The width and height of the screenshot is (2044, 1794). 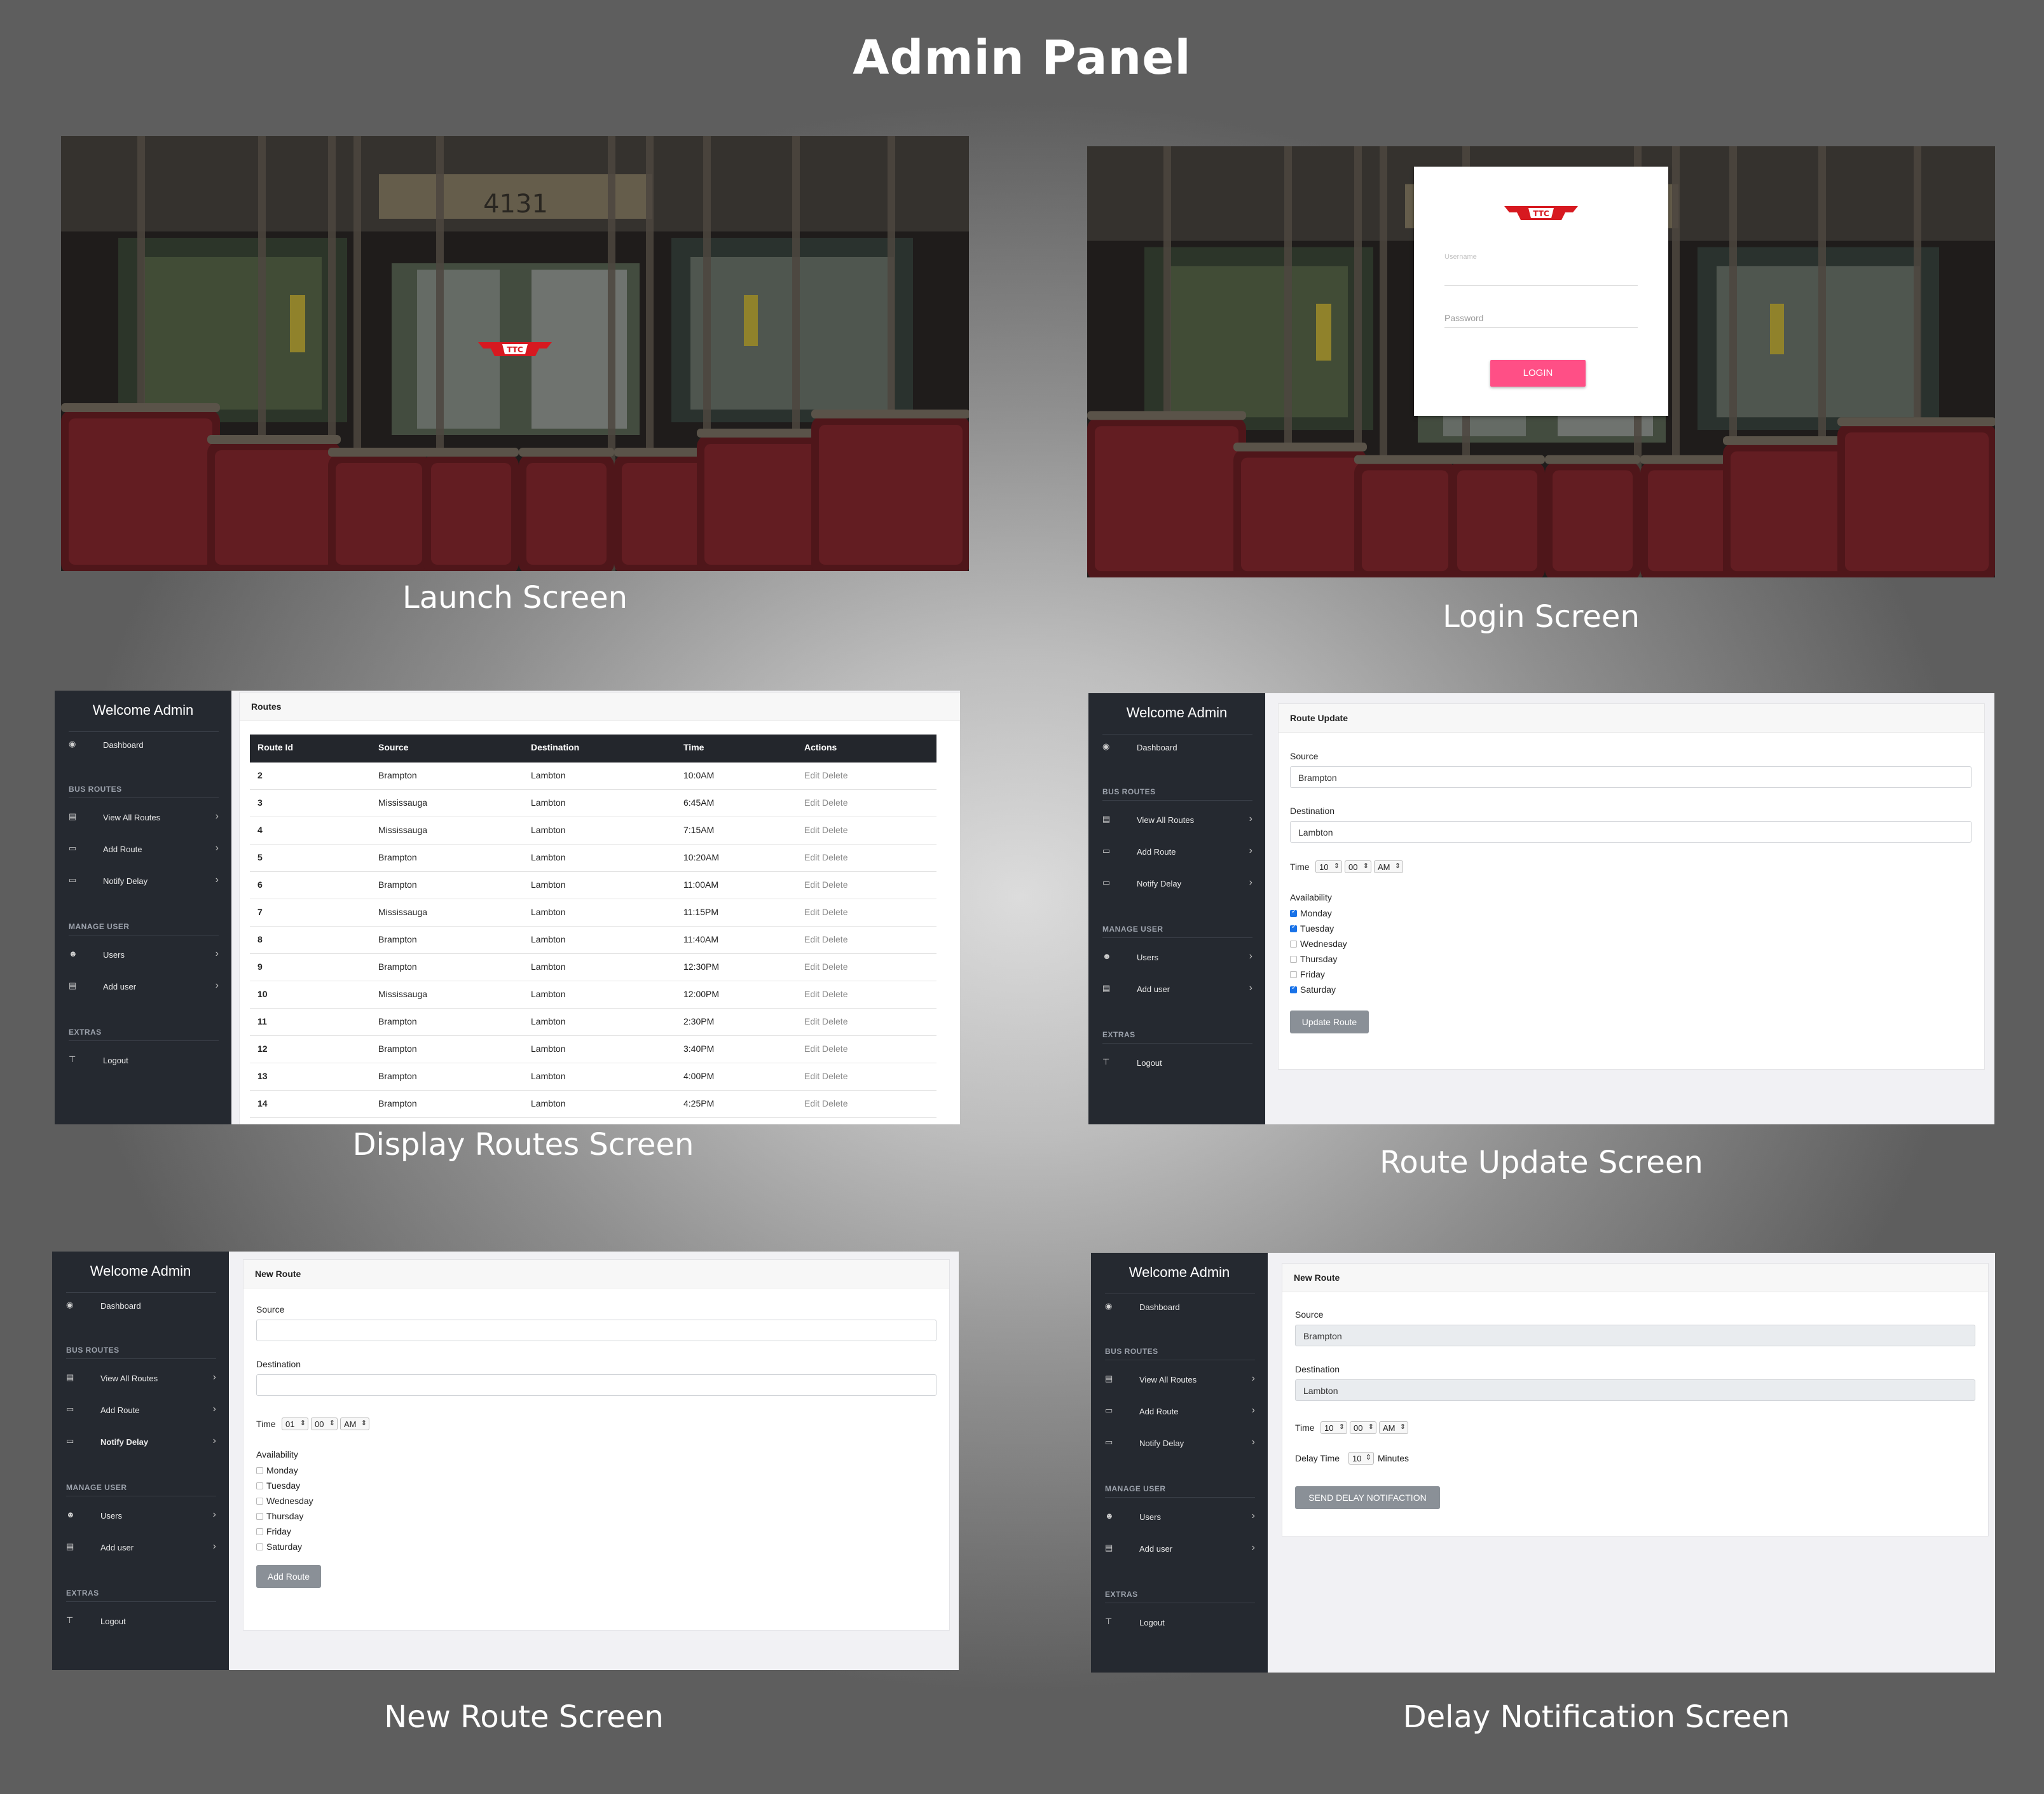 What do you see at coordinates (1329, 1022) in the screenshot?
I see `update-route-button: Update Route` at bounding box center [1329, 1022].